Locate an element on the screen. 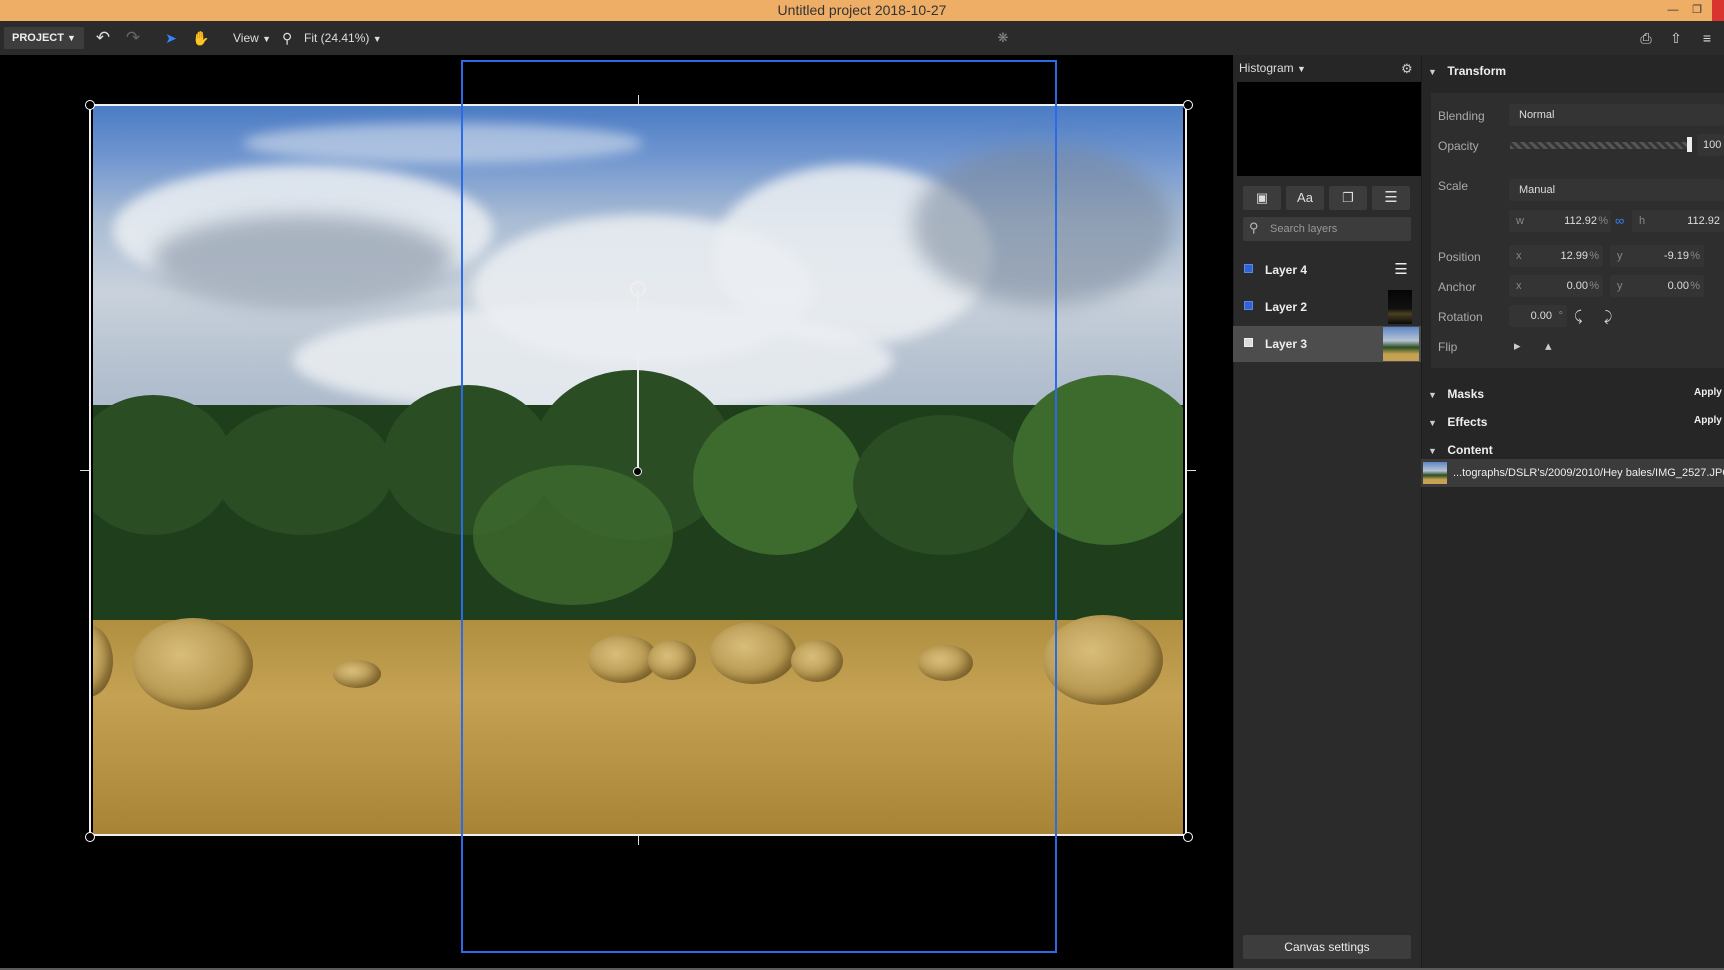  rotate-counterclockwise-icon: ⤸ is located at coordinates (1608, 316).